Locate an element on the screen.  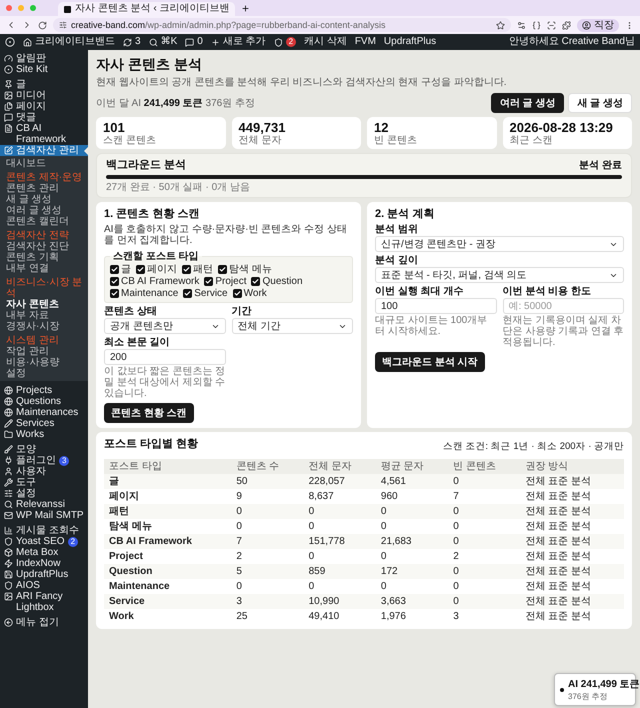
sidebar-item: 플러그인 3 is located at coordinates (44, 460).